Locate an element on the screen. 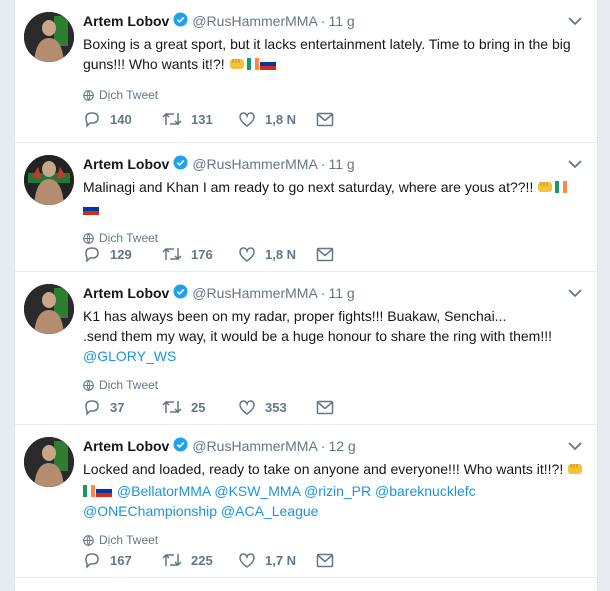 Image resolution: width=610 pixels, height=591 pixels. tweet-actions: 140 131 1,8 N is located at coordinates (239, 119).